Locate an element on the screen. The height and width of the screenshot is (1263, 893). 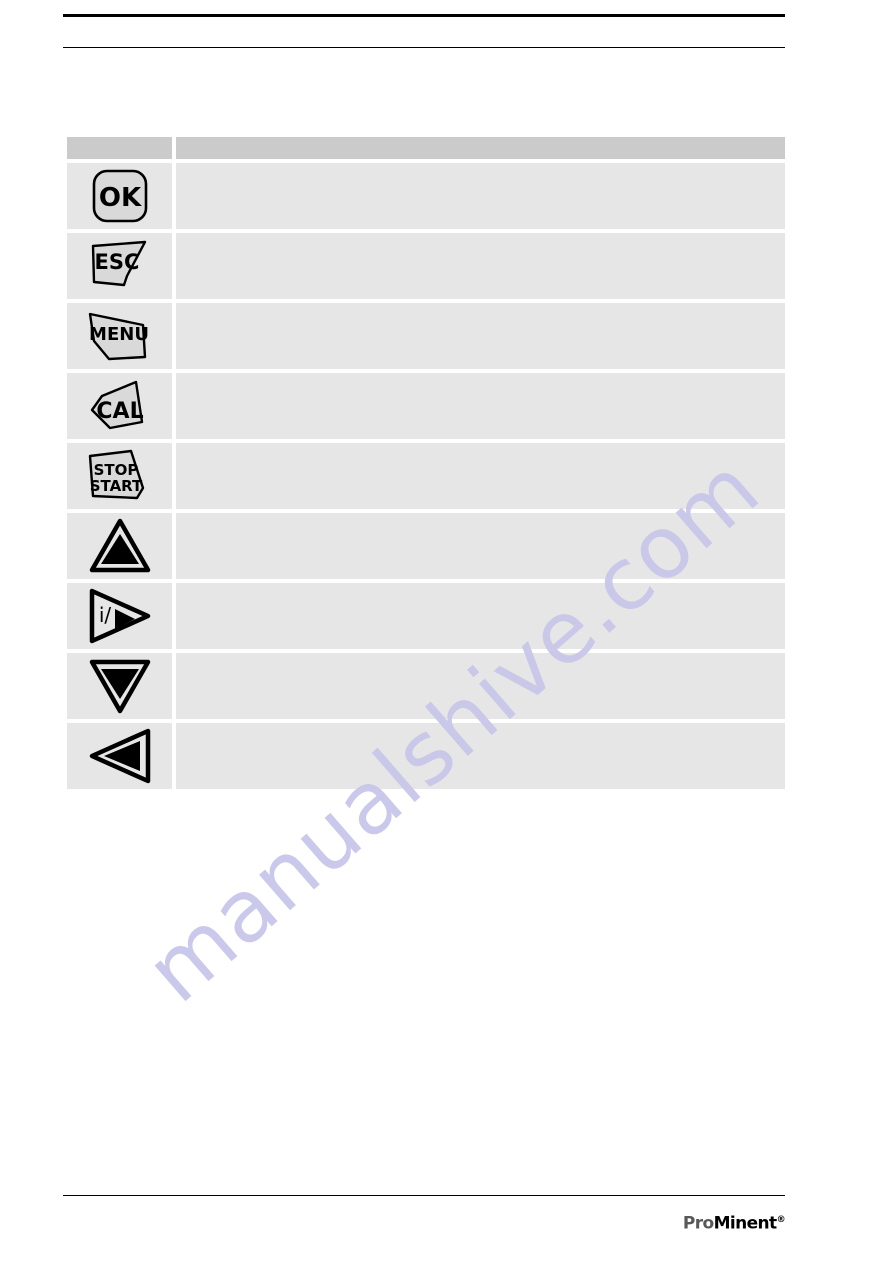
logo-registered-mark: ® is located at coordinates (781, 1220).